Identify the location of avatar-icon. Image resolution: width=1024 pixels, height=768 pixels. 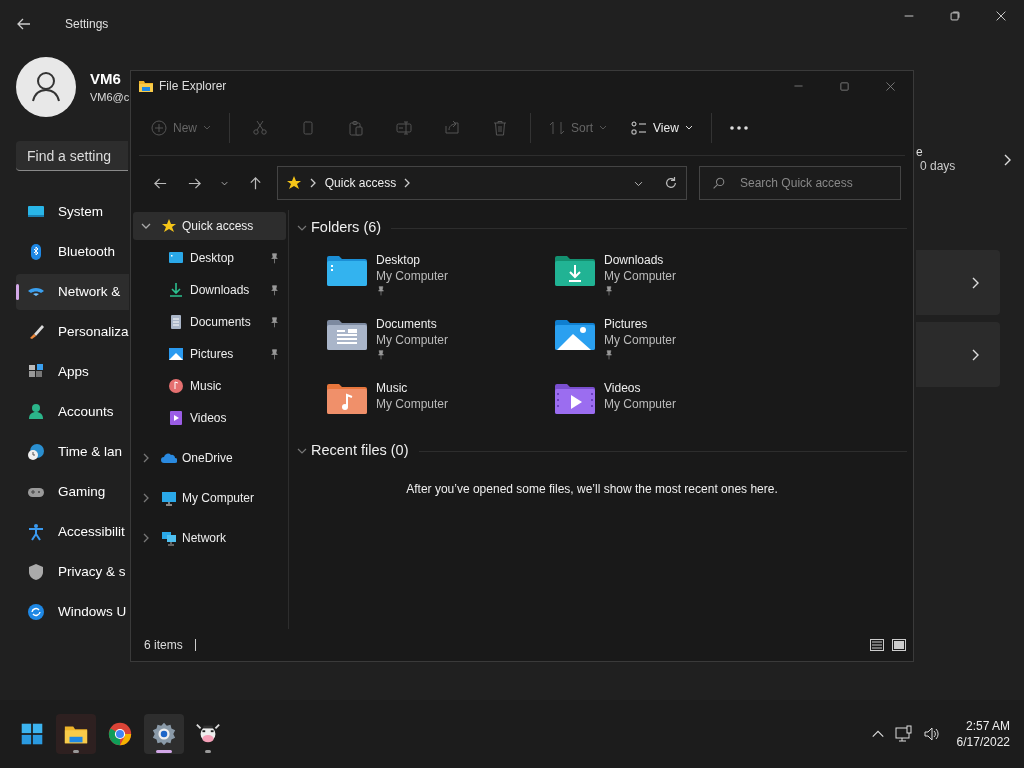
(46, 87).